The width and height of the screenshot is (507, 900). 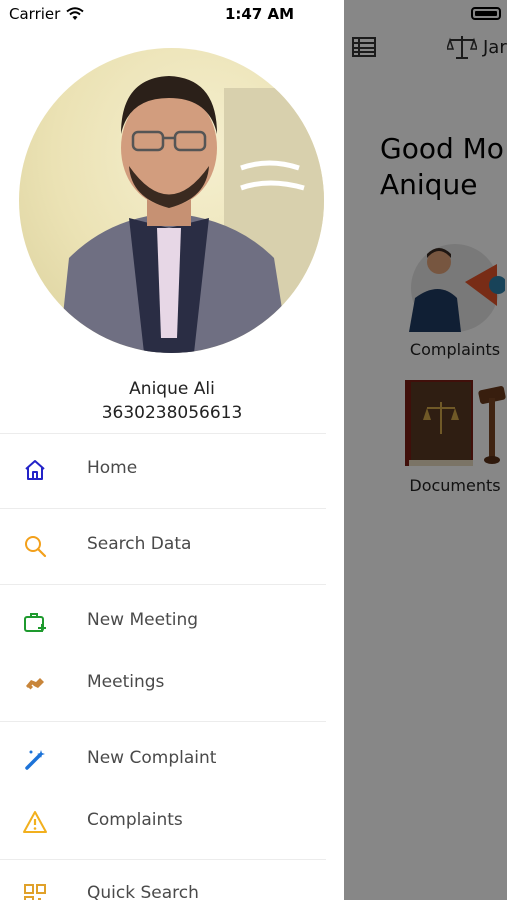 I want to click on menu-item-label: Quick Search, so click(x=143, y=891).